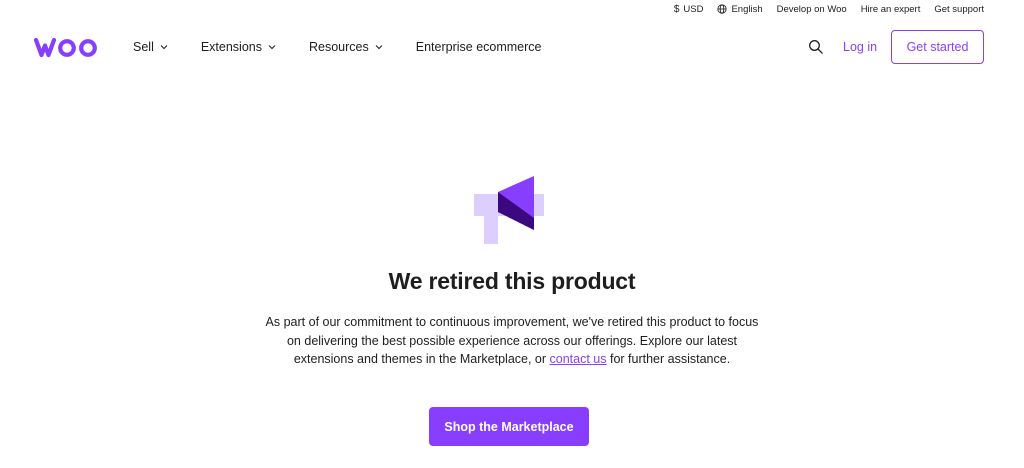  I want to click on hire-expert-link: Hire an expert, so click(891, 9).